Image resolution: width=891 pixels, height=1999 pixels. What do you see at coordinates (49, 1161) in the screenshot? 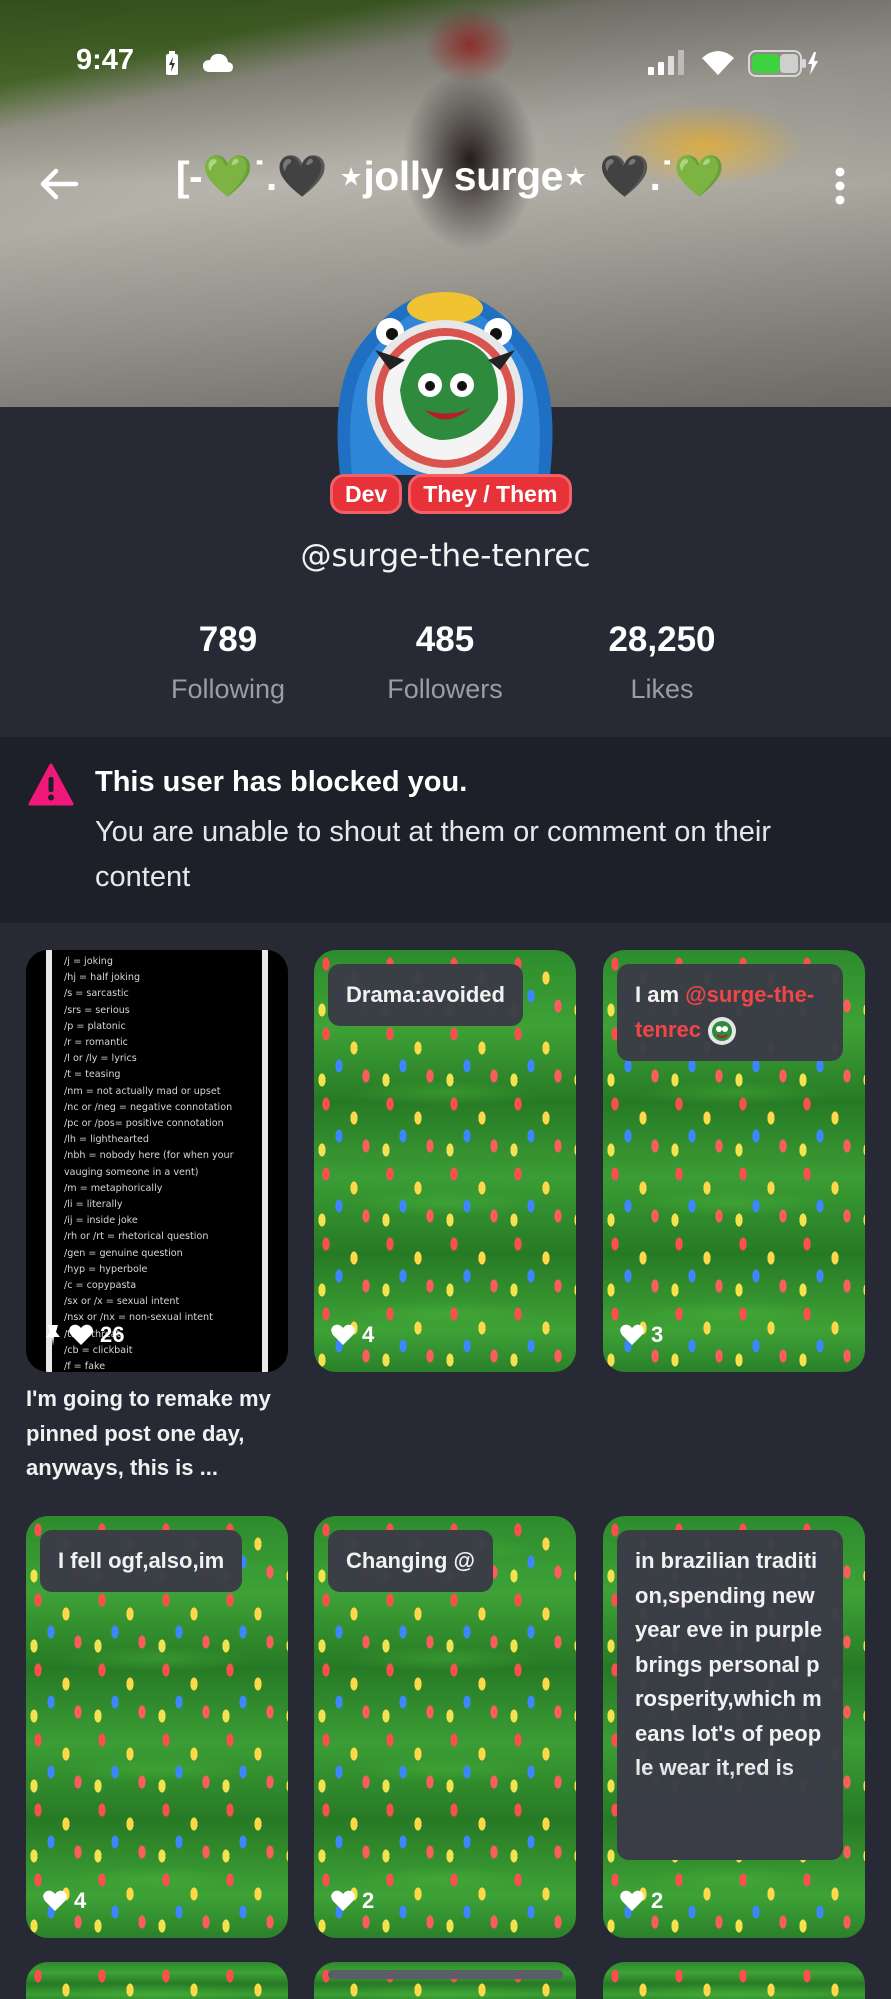
I see `pinned-bar` at bounding box center [49, 1161].